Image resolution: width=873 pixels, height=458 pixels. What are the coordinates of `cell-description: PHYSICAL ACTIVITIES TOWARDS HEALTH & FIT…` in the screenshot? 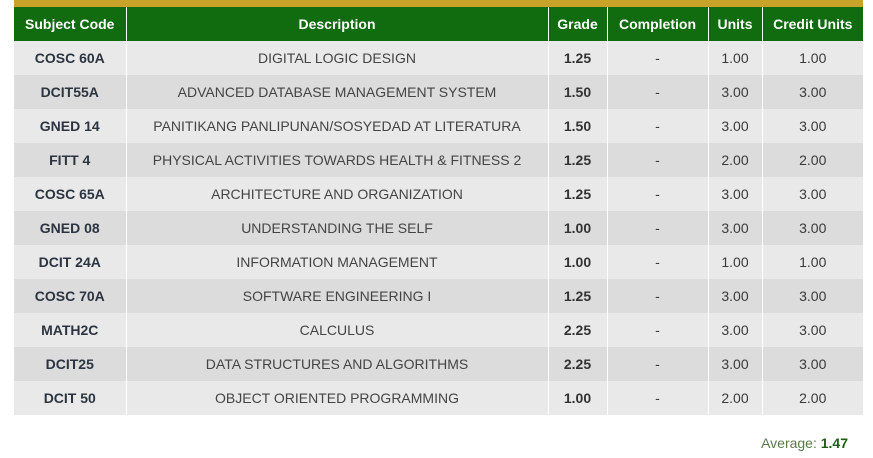 It's located at (337, 160).